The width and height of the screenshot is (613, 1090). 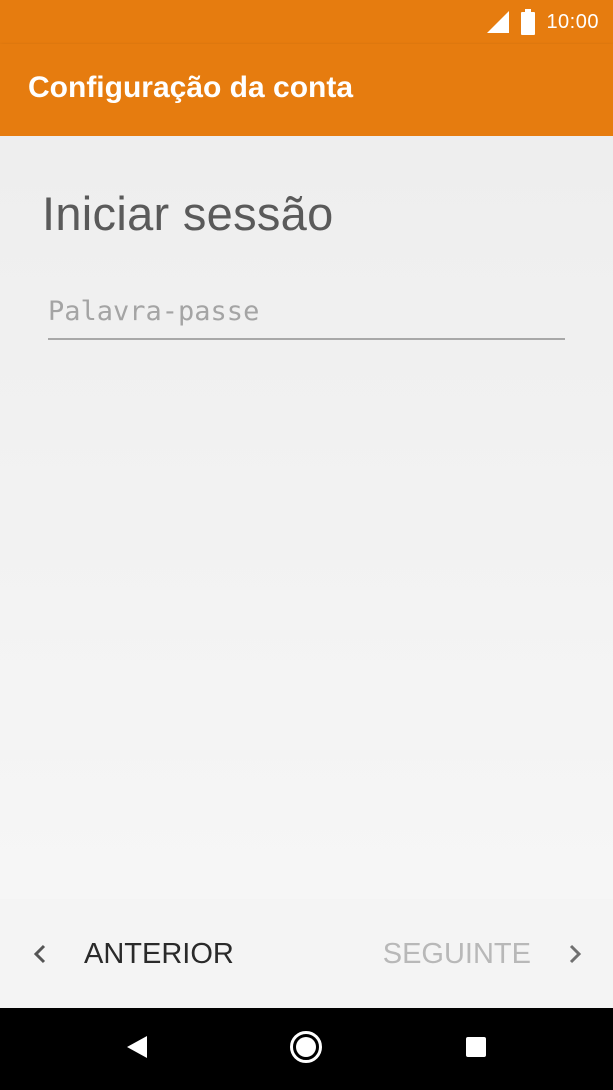 I want to click on system-back-button, so click(x=137, y=1049).